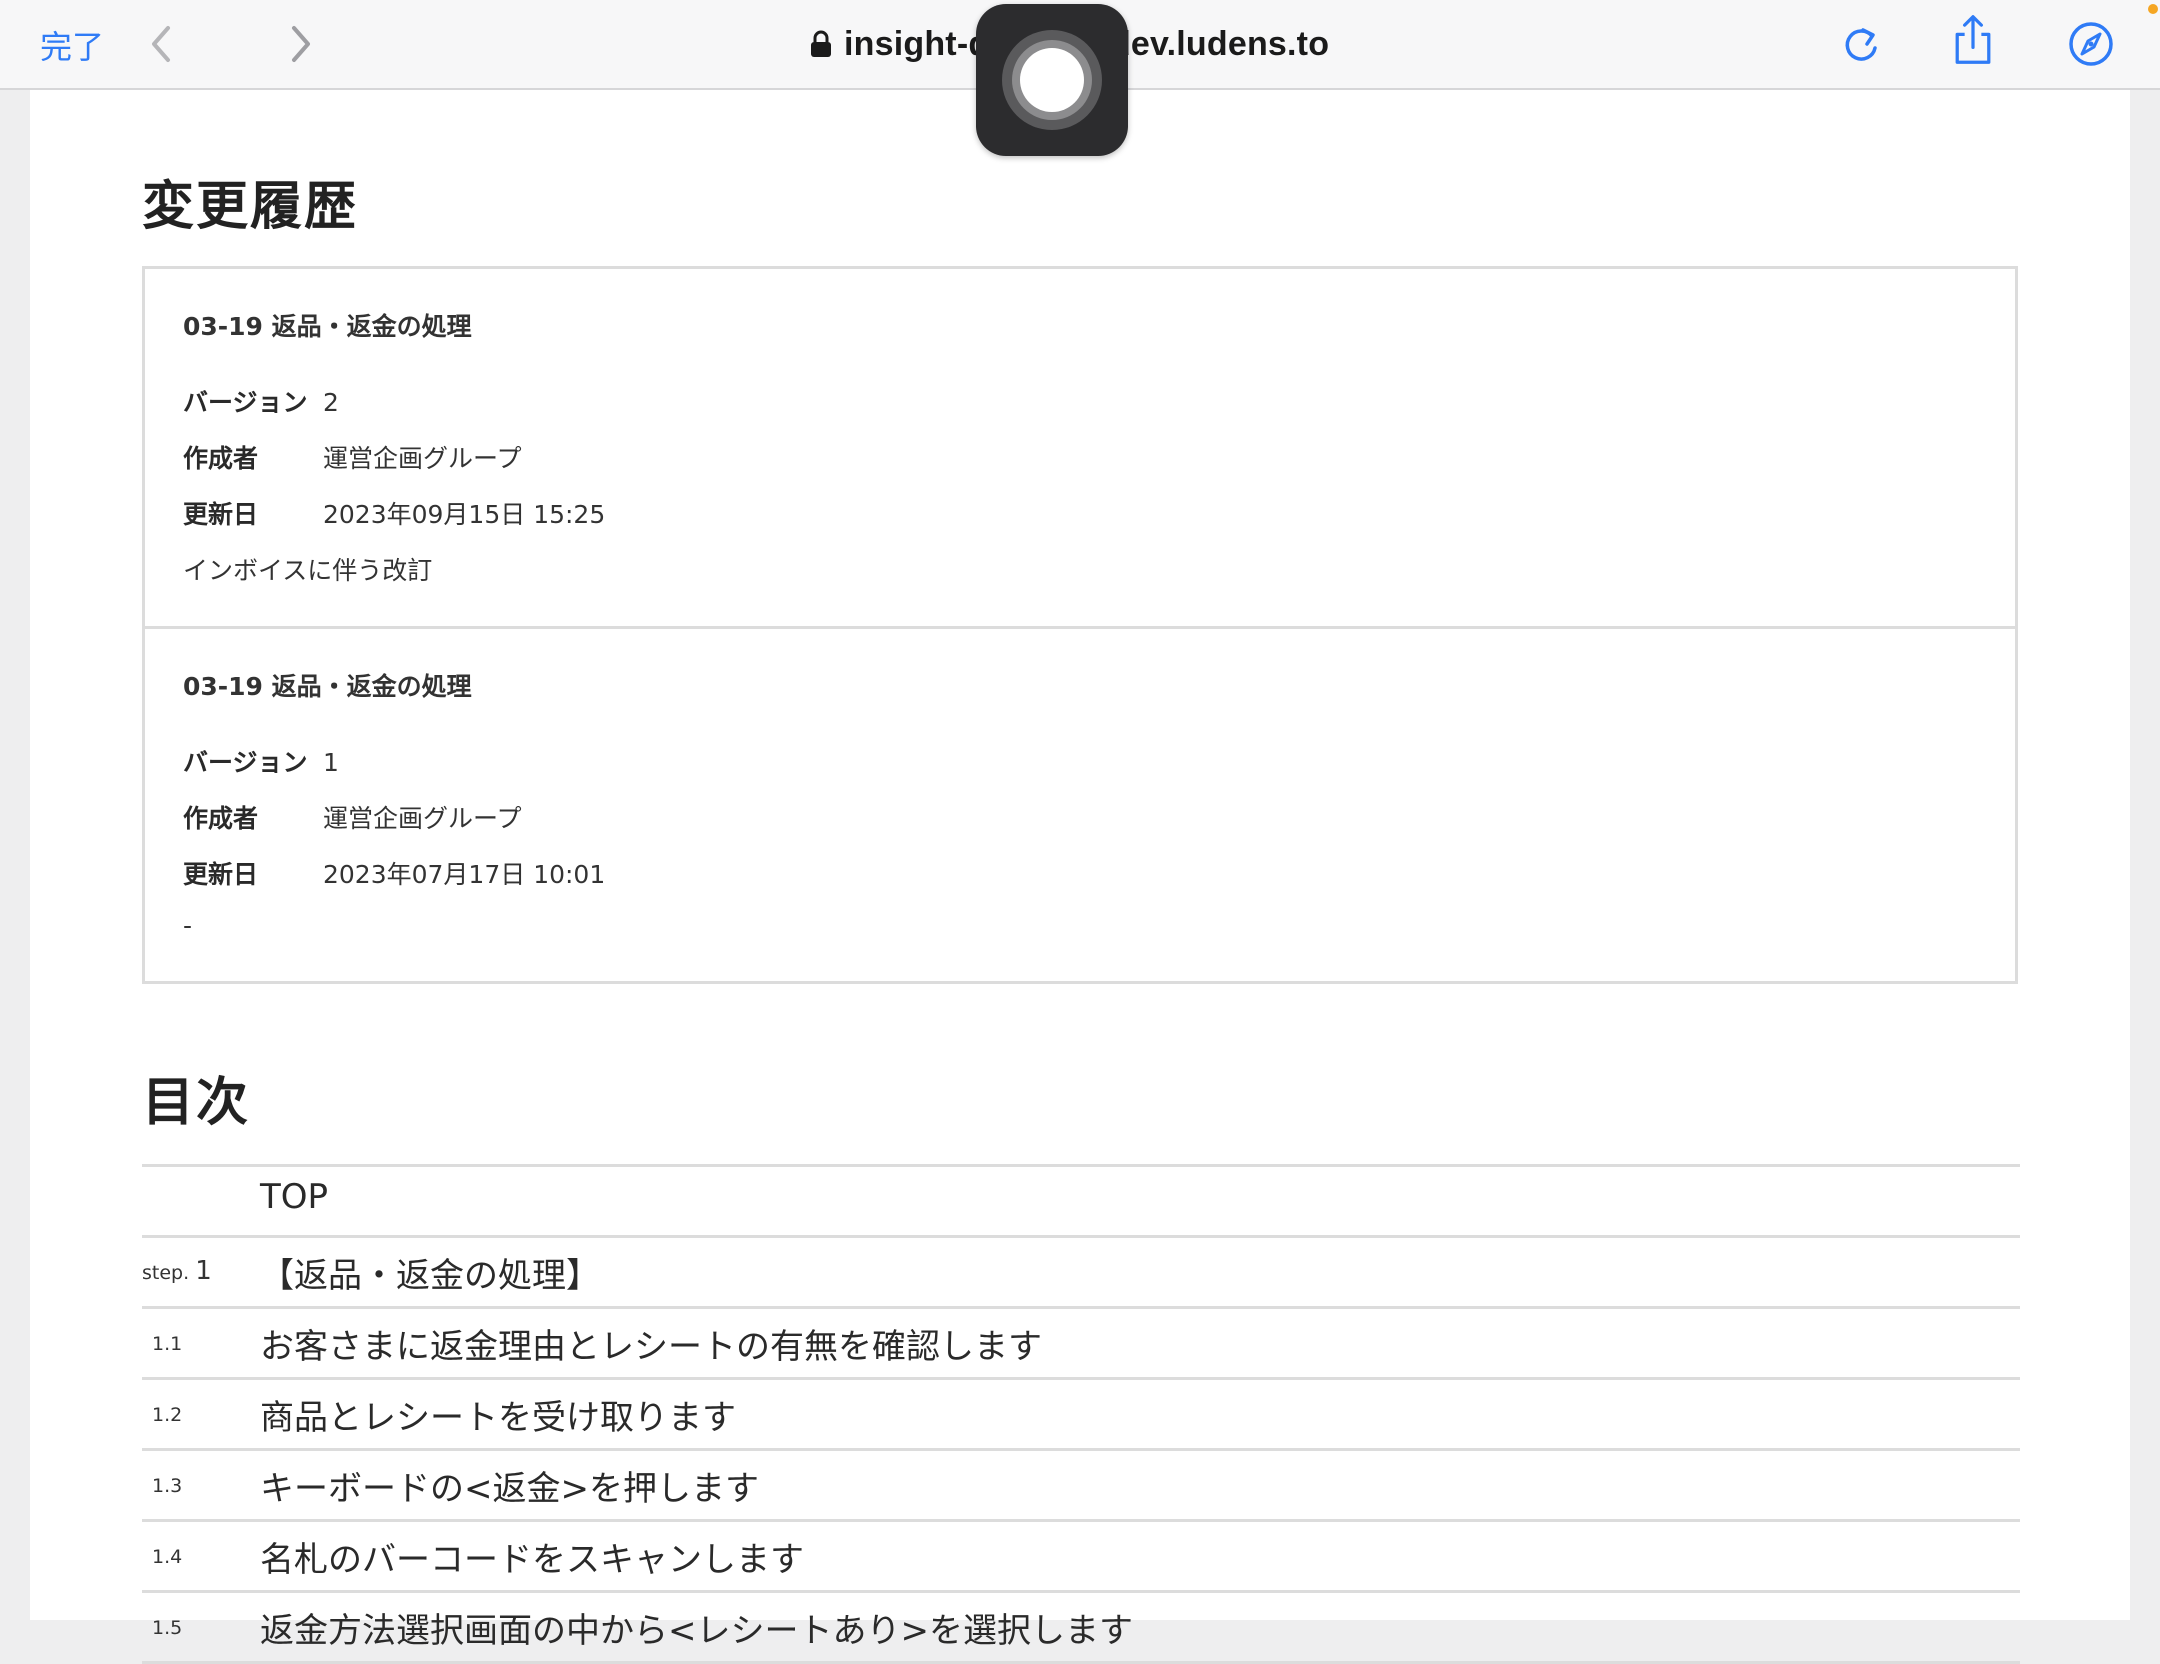 The width and height of the screenshot is (2160, 1664). Describe the element at coordinates (464, 514) in the screenshot. I see `updated-value: 2023年09月15日 15:25` at that location.